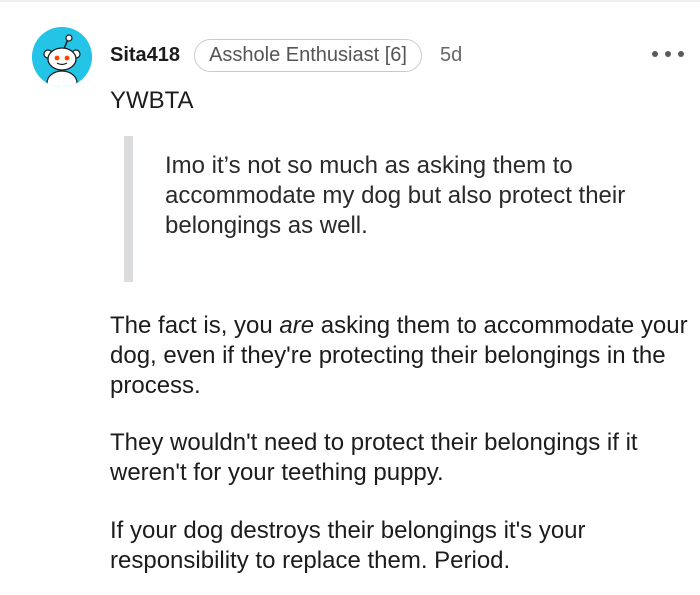  I want to click on user-flair: Asshole Enthusiast [6], so click(308, 55).